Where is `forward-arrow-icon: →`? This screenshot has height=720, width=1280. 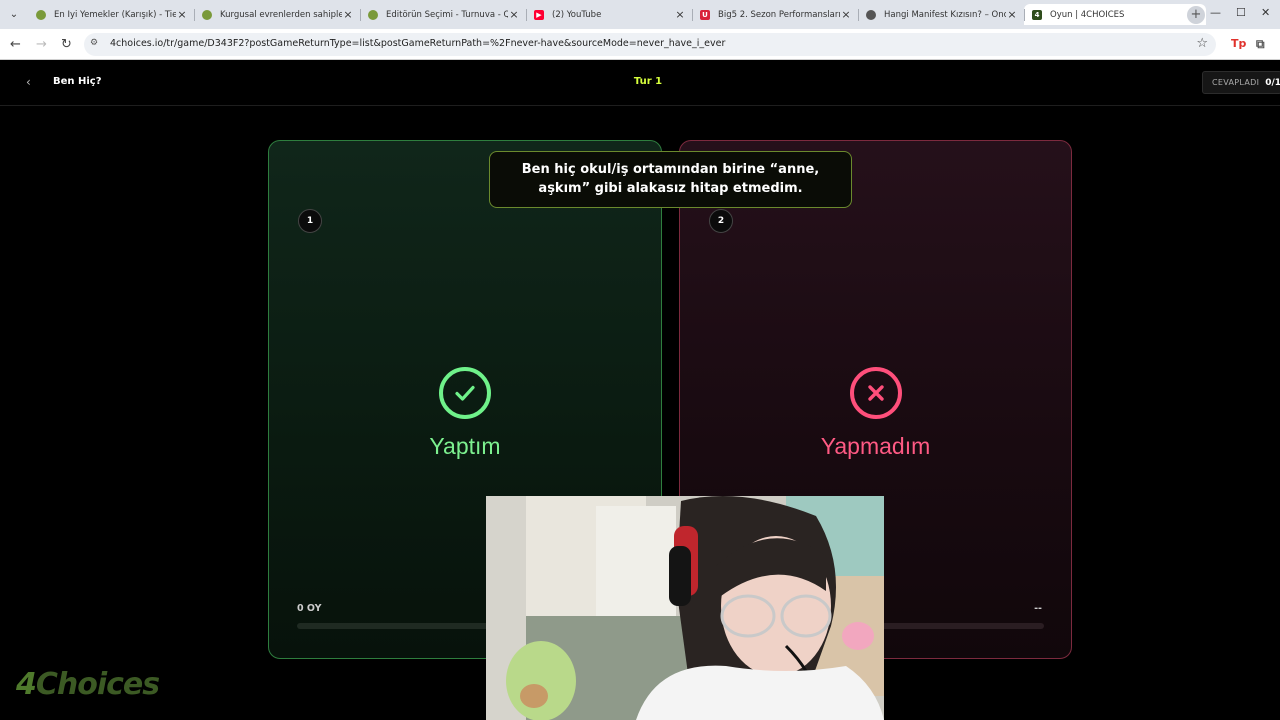 forward-arrow-icon: → is located at coordinates (41, 44).